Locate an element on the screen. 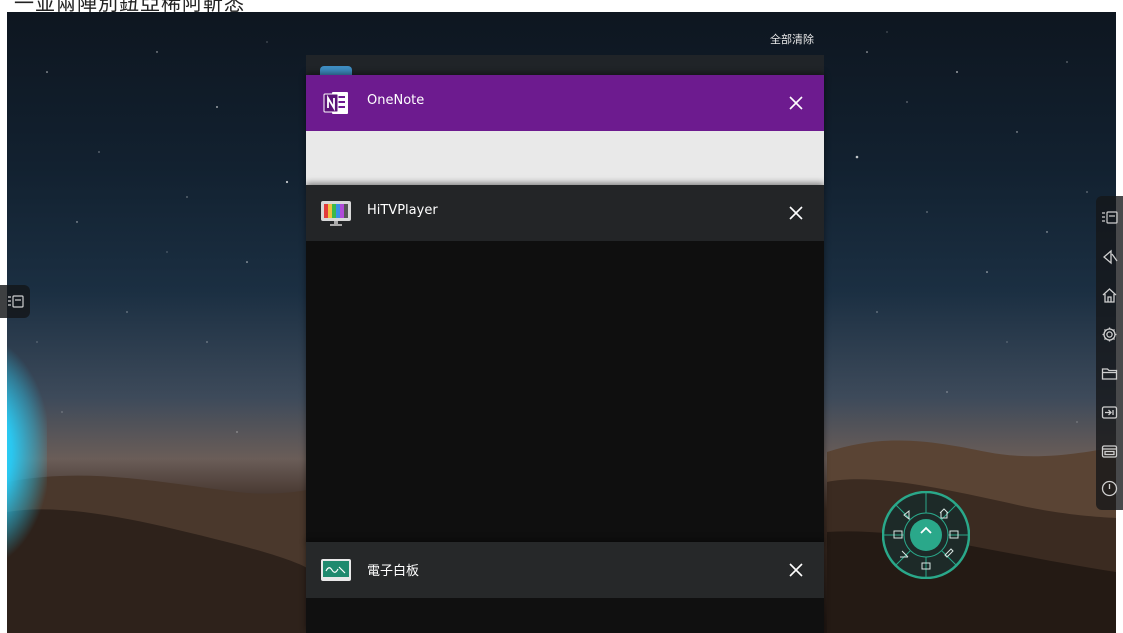 This screenshot has height=633, width=1123. screen-icon is located at coordinates (1109, 451).